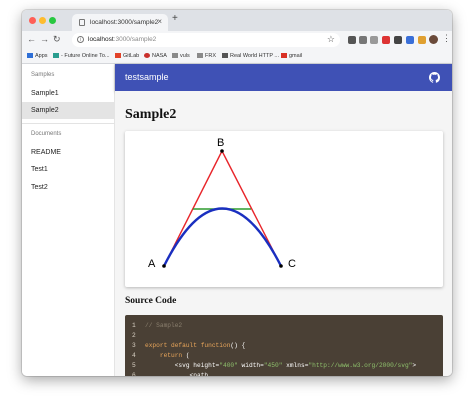 This screenshot has width=474, height=406. I want to click on code-token: "400", so click(228, 365).